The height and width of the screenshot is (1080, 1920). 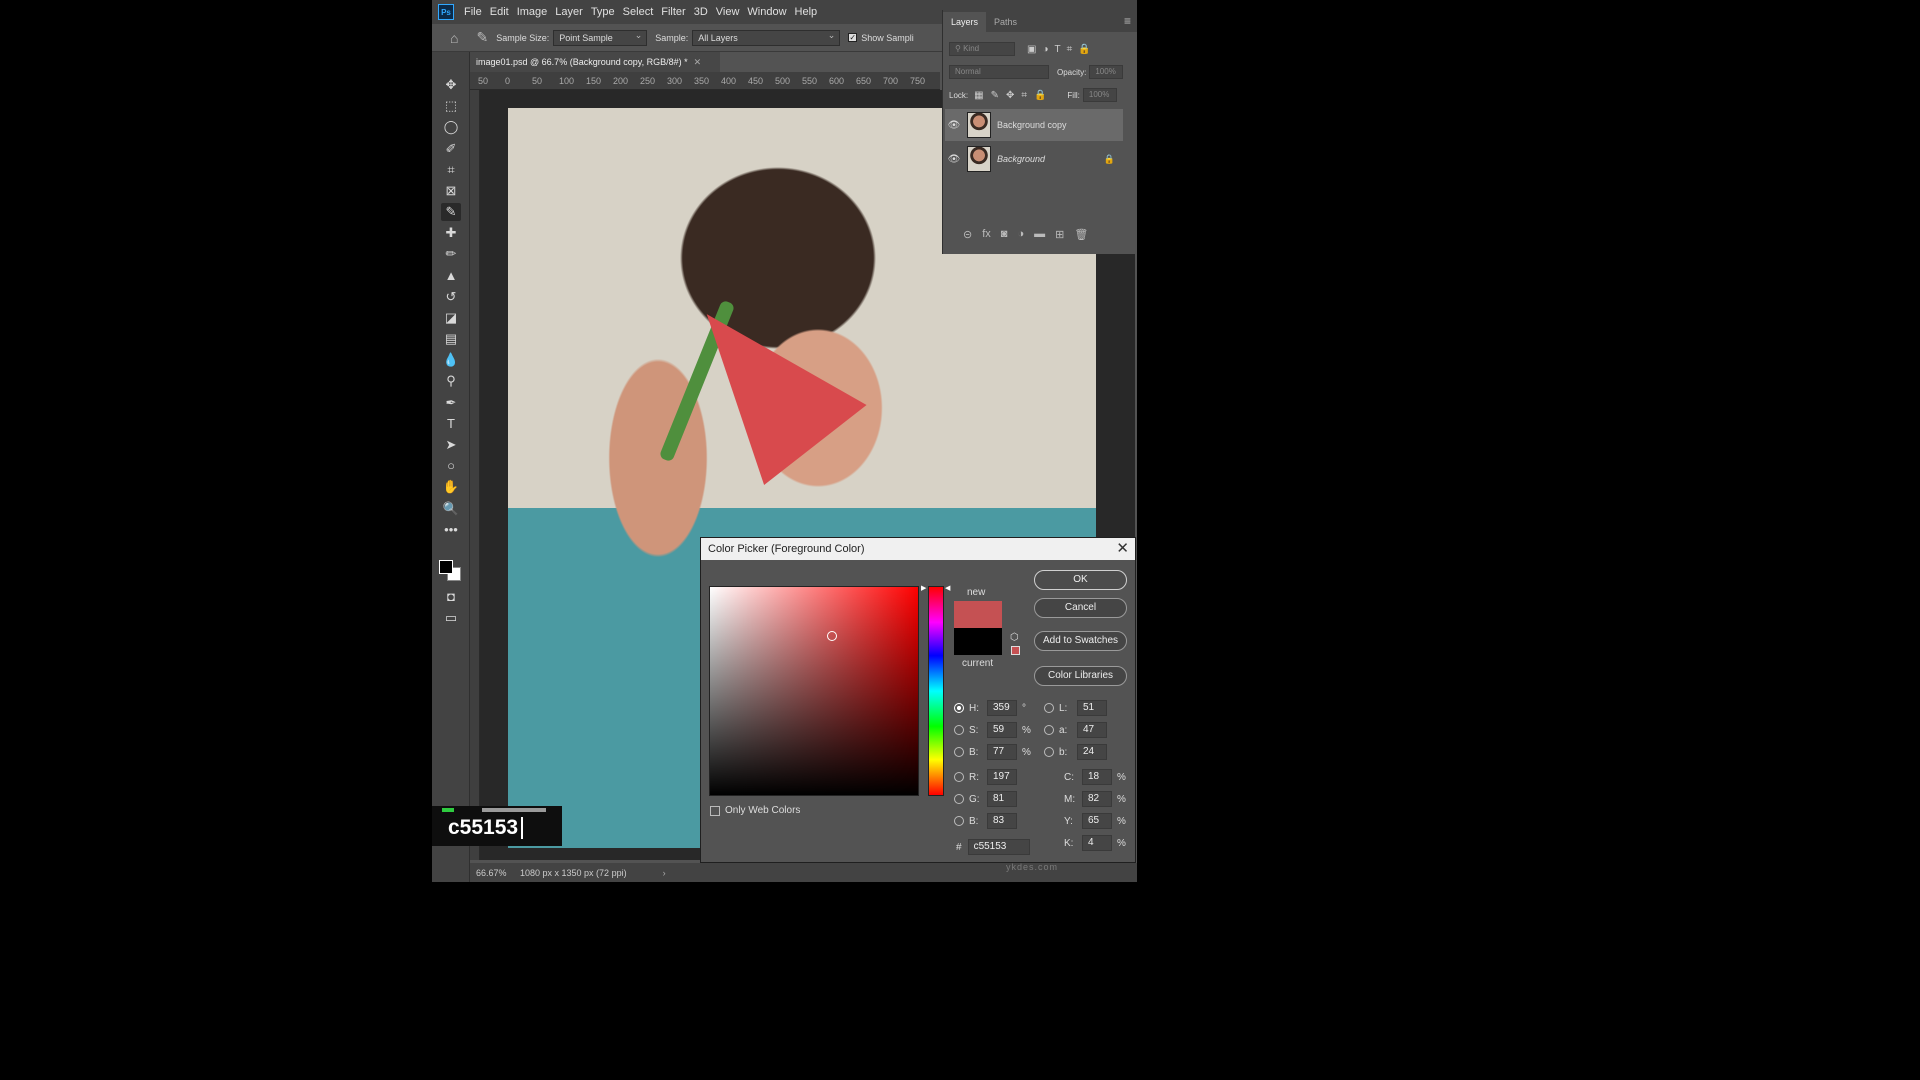 What do you see at coordinates (1122, 549) in the screenshot?
I see `close-icon: ✕` at bounding box center [1122, 549].